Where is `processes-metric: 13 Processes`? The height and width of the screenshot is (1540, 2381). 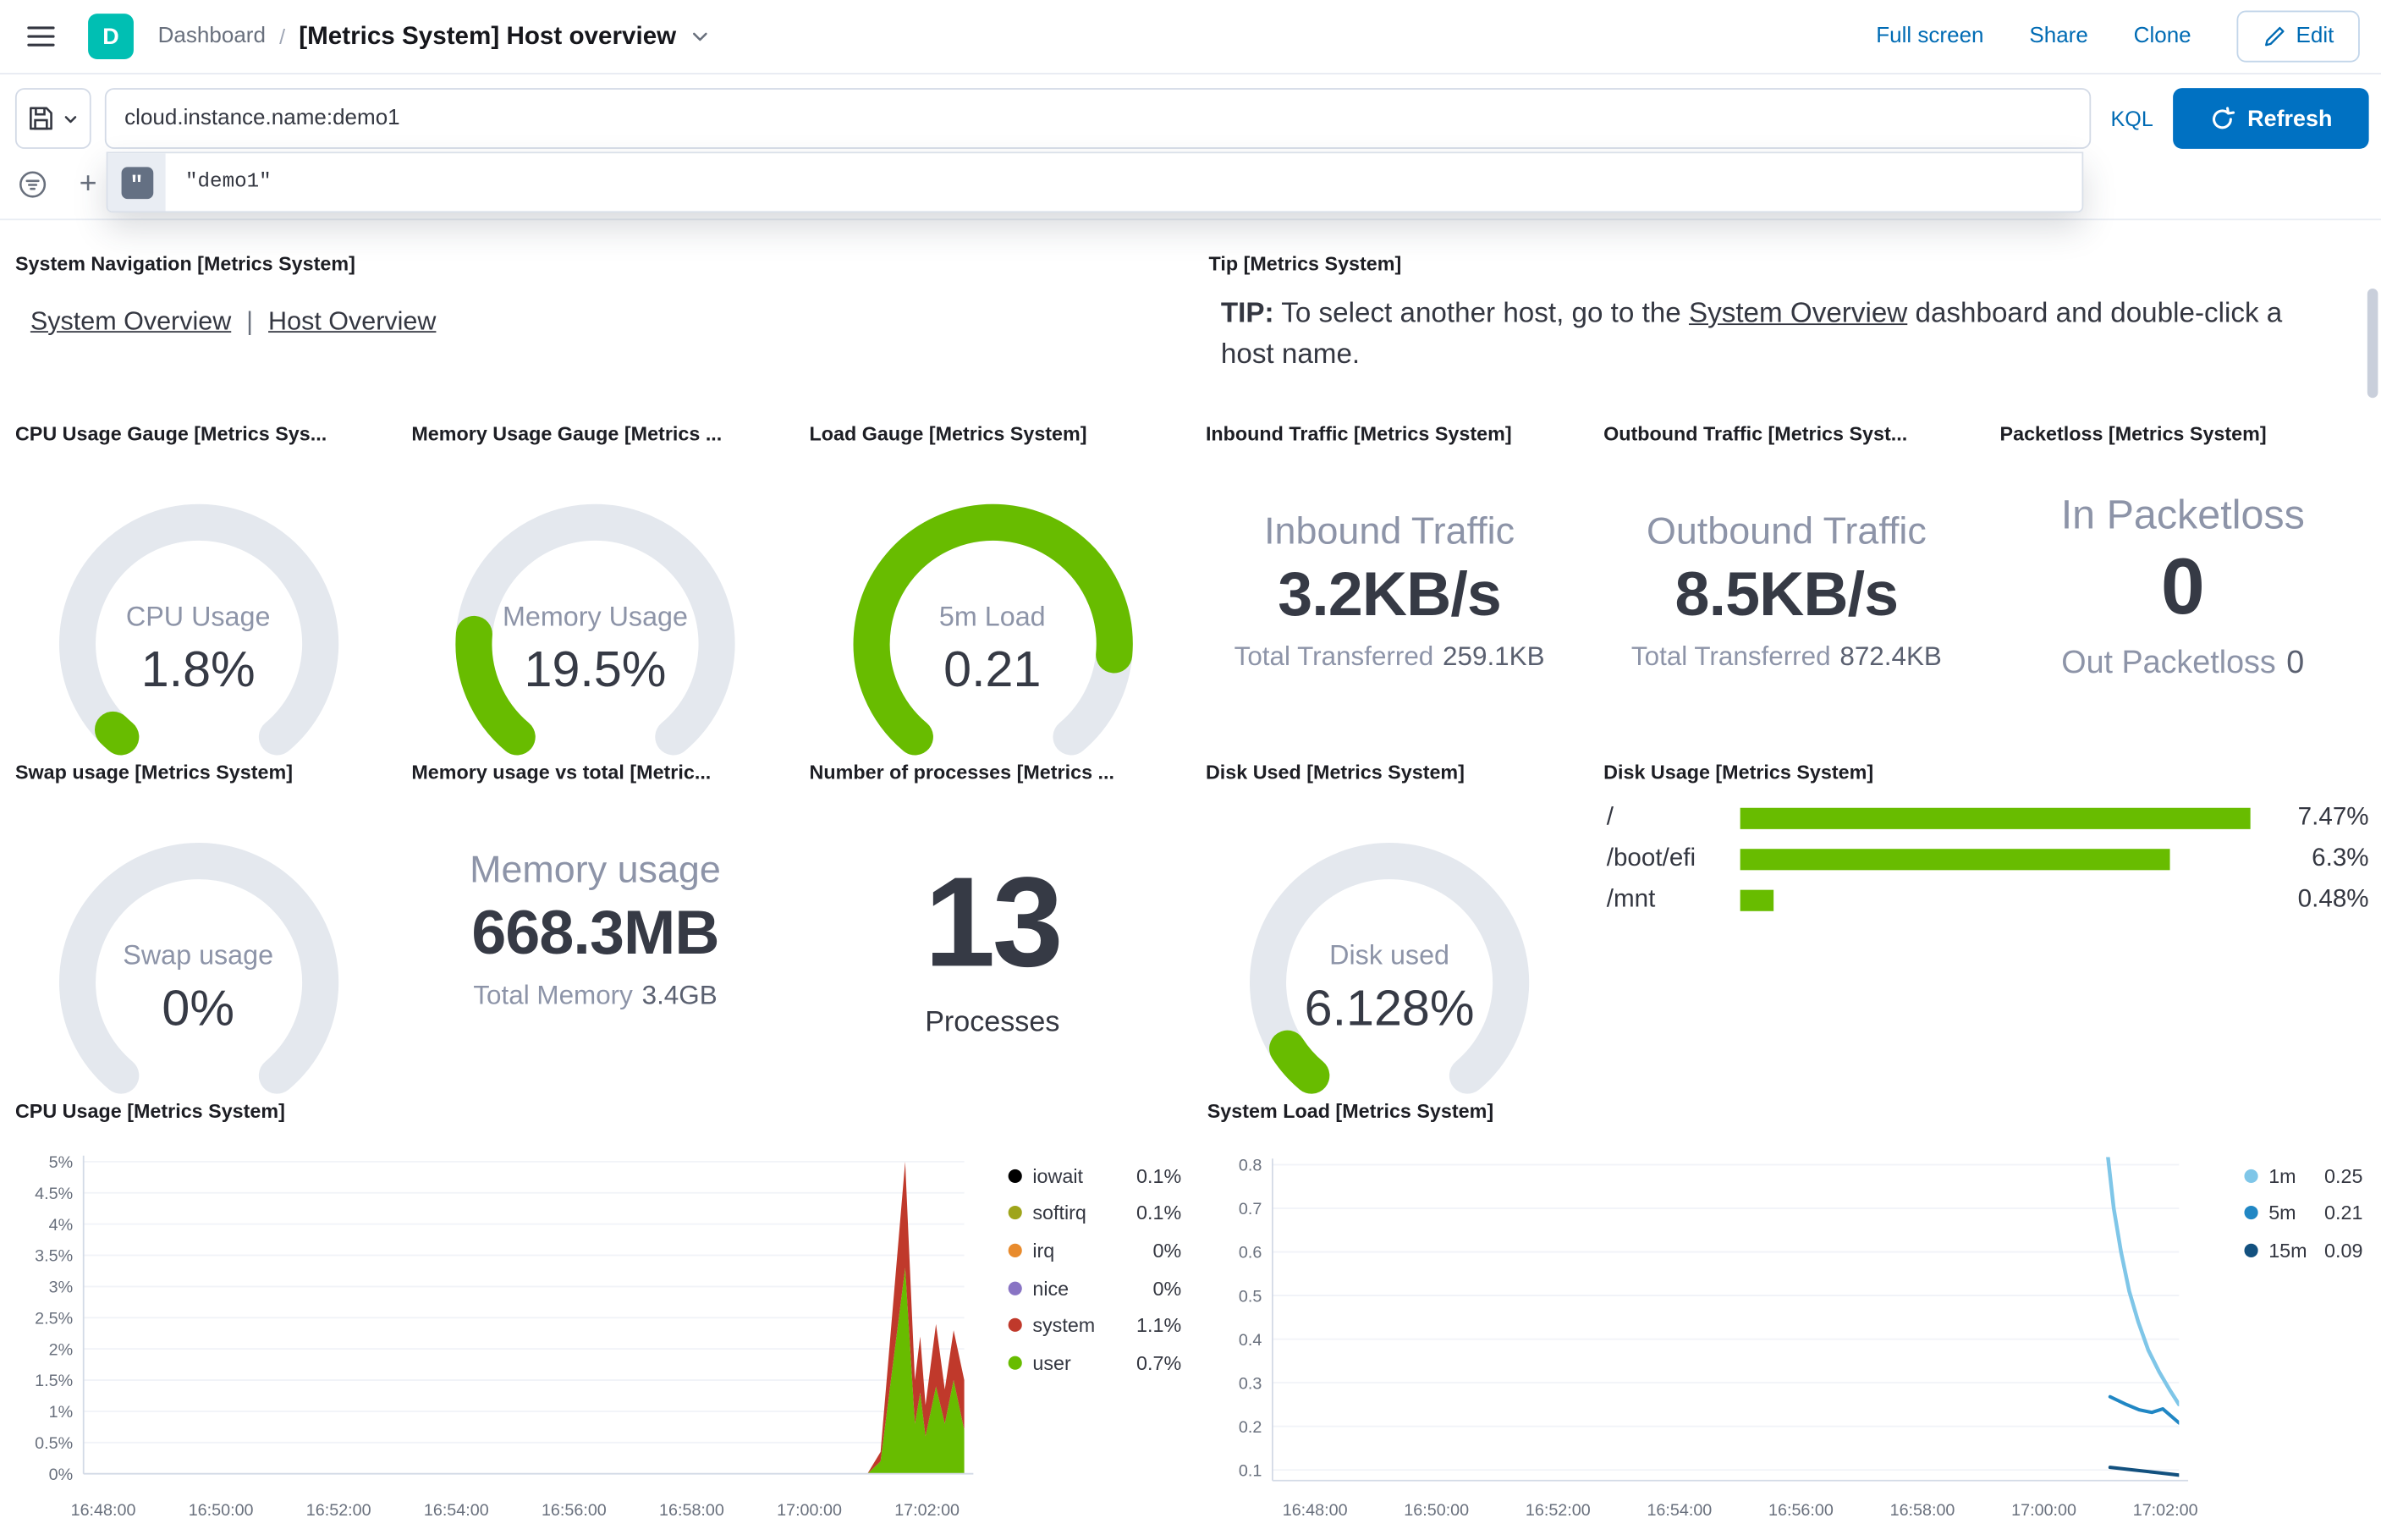 processes-metric: 13 Processes is located at coordinates (992, 949).